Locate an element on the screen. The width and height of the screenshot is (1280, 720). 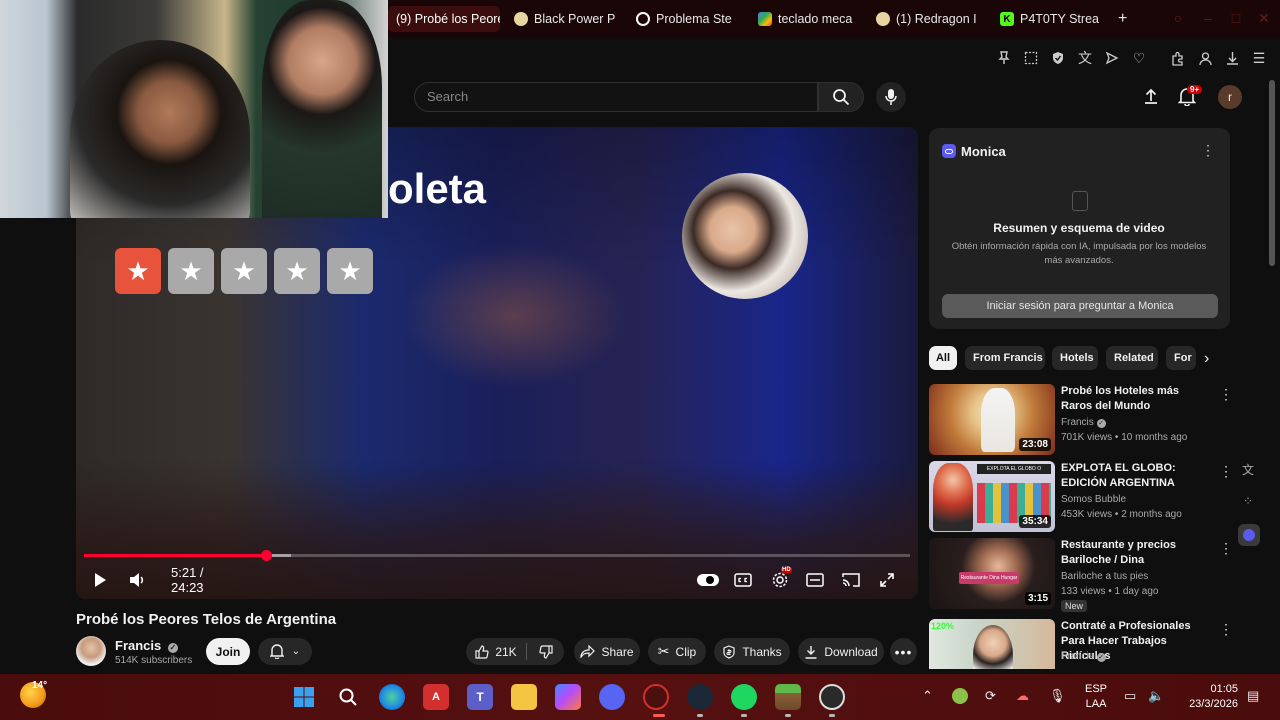
translate-sidebar-icon: 文 is located at coordinates (1248, 469).